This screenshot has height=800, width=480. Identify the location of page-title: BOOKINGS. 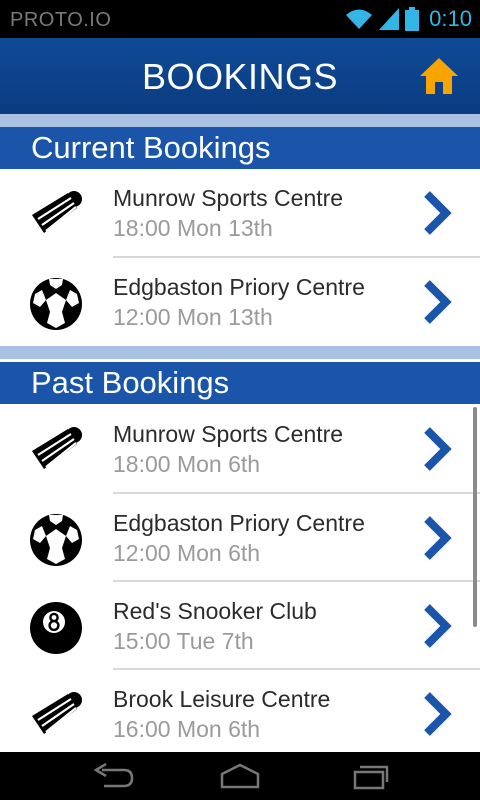
(240, 76).